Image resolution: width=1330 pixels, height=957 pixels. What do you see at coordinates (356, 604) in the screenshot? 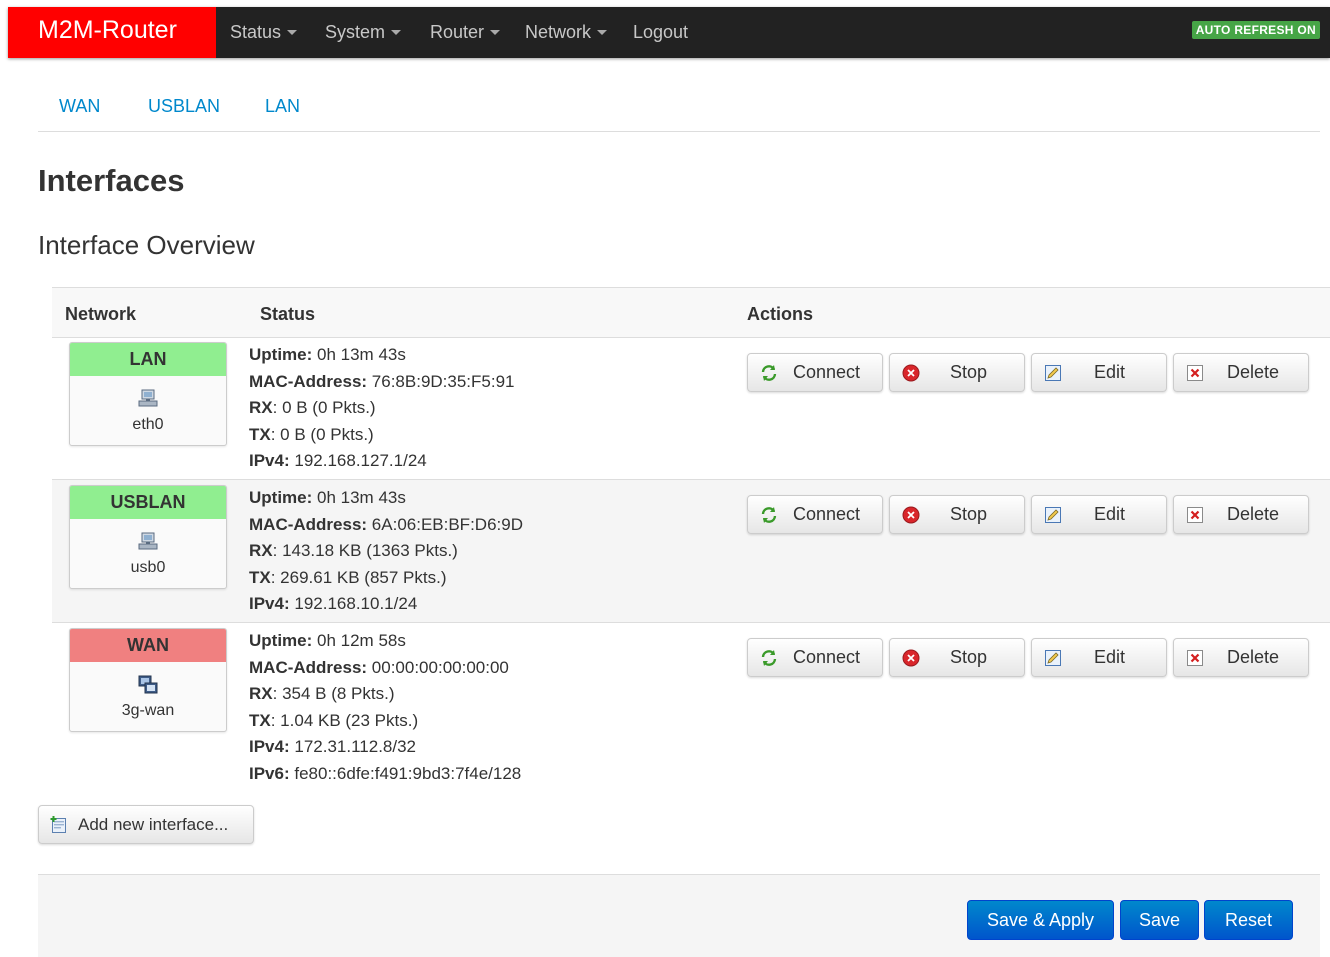
I see `ipv4-value: 192.168.10.1/24` at bounding box center [356, 604].